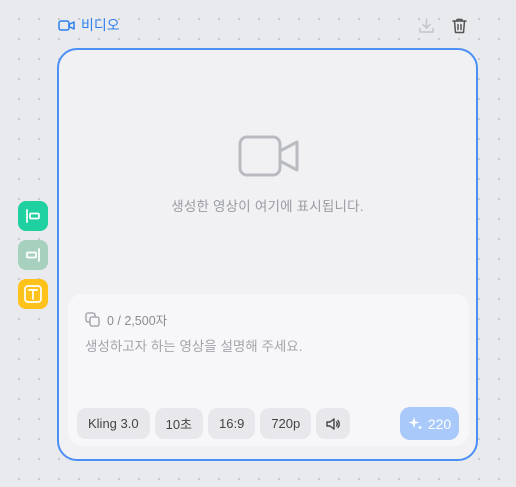 The width and height of the screenshot is (516, 487). What do you see at coordinates (267, 206) in the screenshot?
I see `empty-preview-text: 생성한 영상이 여기에 표시됩니다.` at bounding box center [267, 206].